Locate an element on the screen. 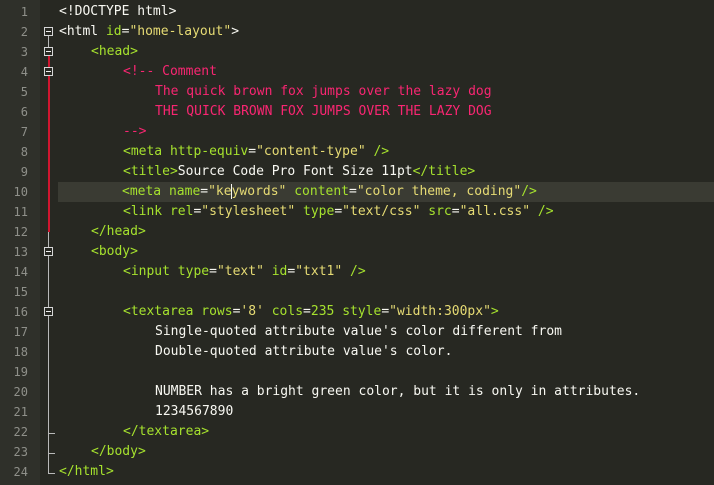  code-token: Source Code Pro Font Size 11pt is located at coordinates (295, 171).